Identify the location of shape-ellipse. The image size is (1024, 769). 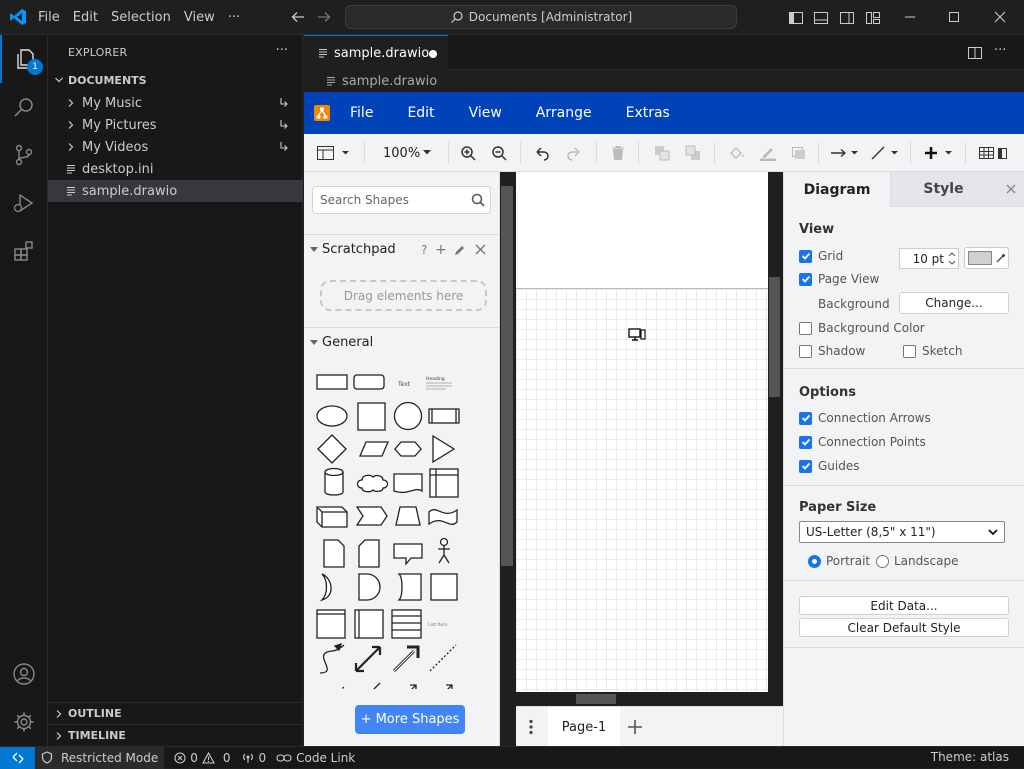
(332, 416).